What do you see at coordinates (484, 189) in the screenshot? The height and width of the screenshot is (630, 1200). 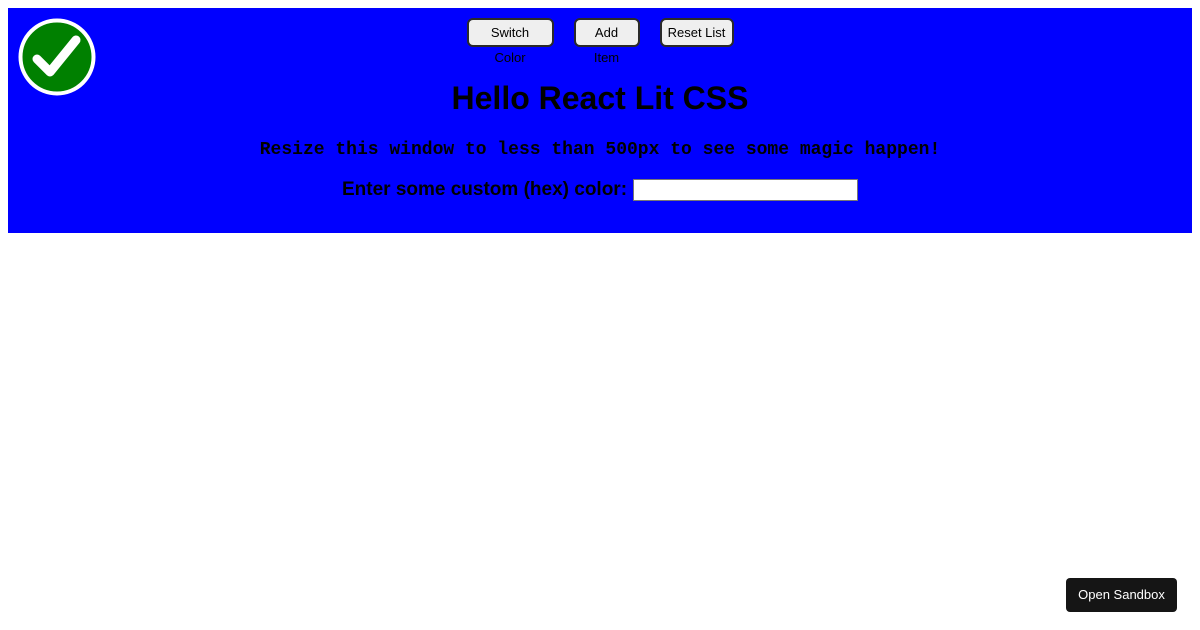 I see `custom-color-label: Enter some custom (hex) color:` at bounding box center [484, 189].